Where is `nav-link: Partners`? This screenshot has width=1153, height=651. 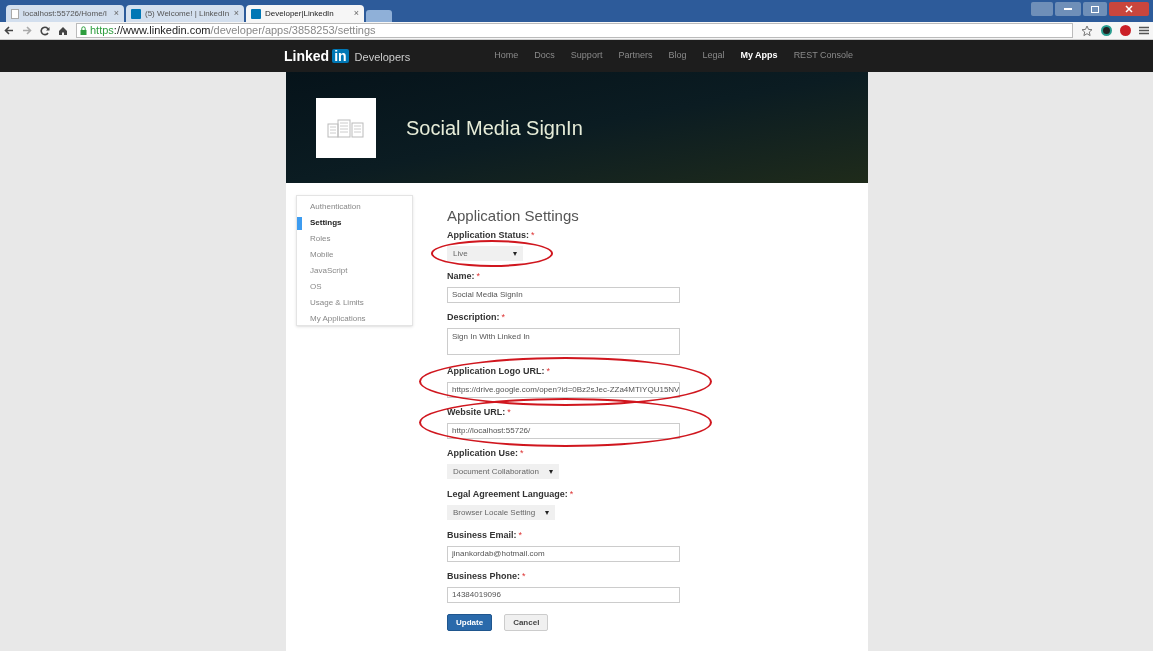
nav-link: Partners is located at coordinates (635, 56).